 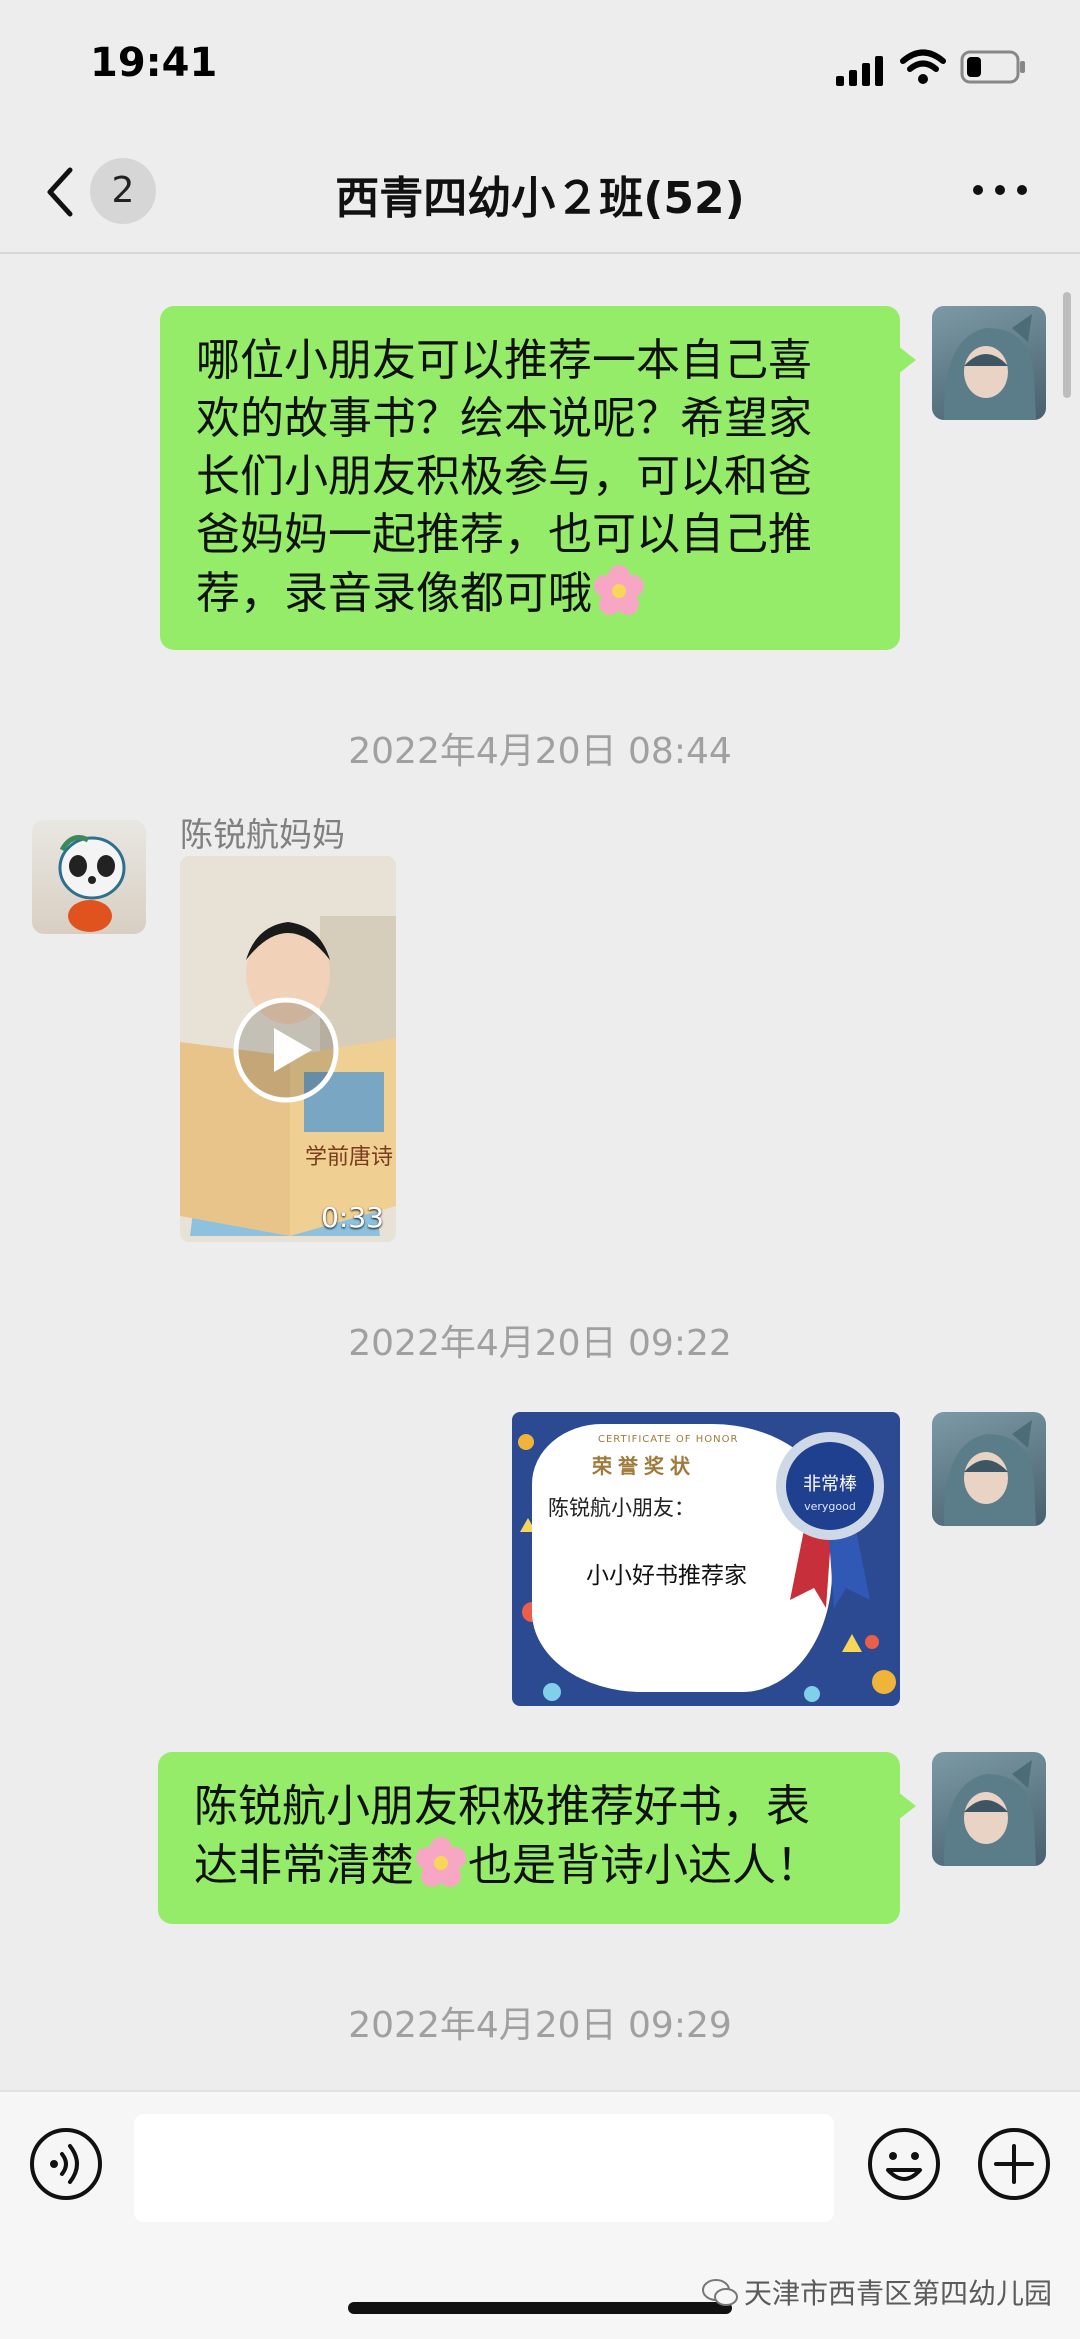 What do you see at coordinates (502, 1806) in the screenshot?
I see `message-text-line1: 陈锐航小朋友积极推荐好书，表` at bounding box center [502, 1806].